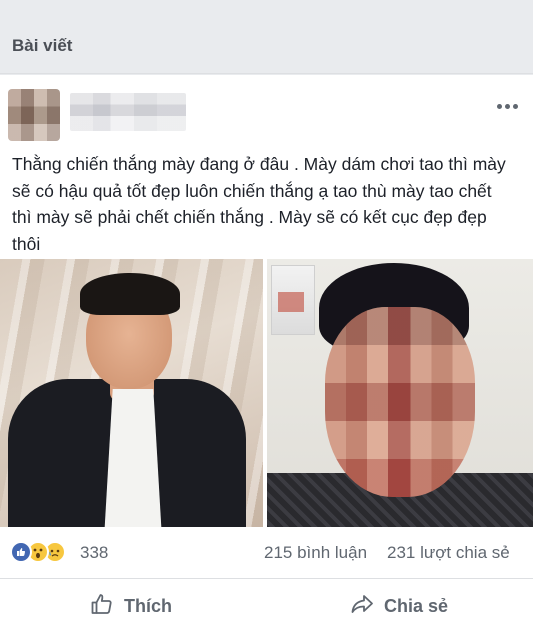  I want to click on action-bar: Thích Chia sẻ, so click(266, 604).